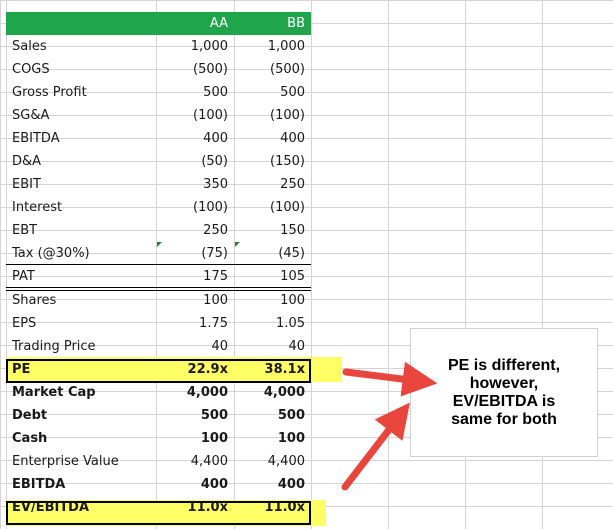 This screenshot has height=529, width=613. Describe the element at coordinates (375, 446) in the screenshot. I see `arrow-to-callout-from-ev` at that location.